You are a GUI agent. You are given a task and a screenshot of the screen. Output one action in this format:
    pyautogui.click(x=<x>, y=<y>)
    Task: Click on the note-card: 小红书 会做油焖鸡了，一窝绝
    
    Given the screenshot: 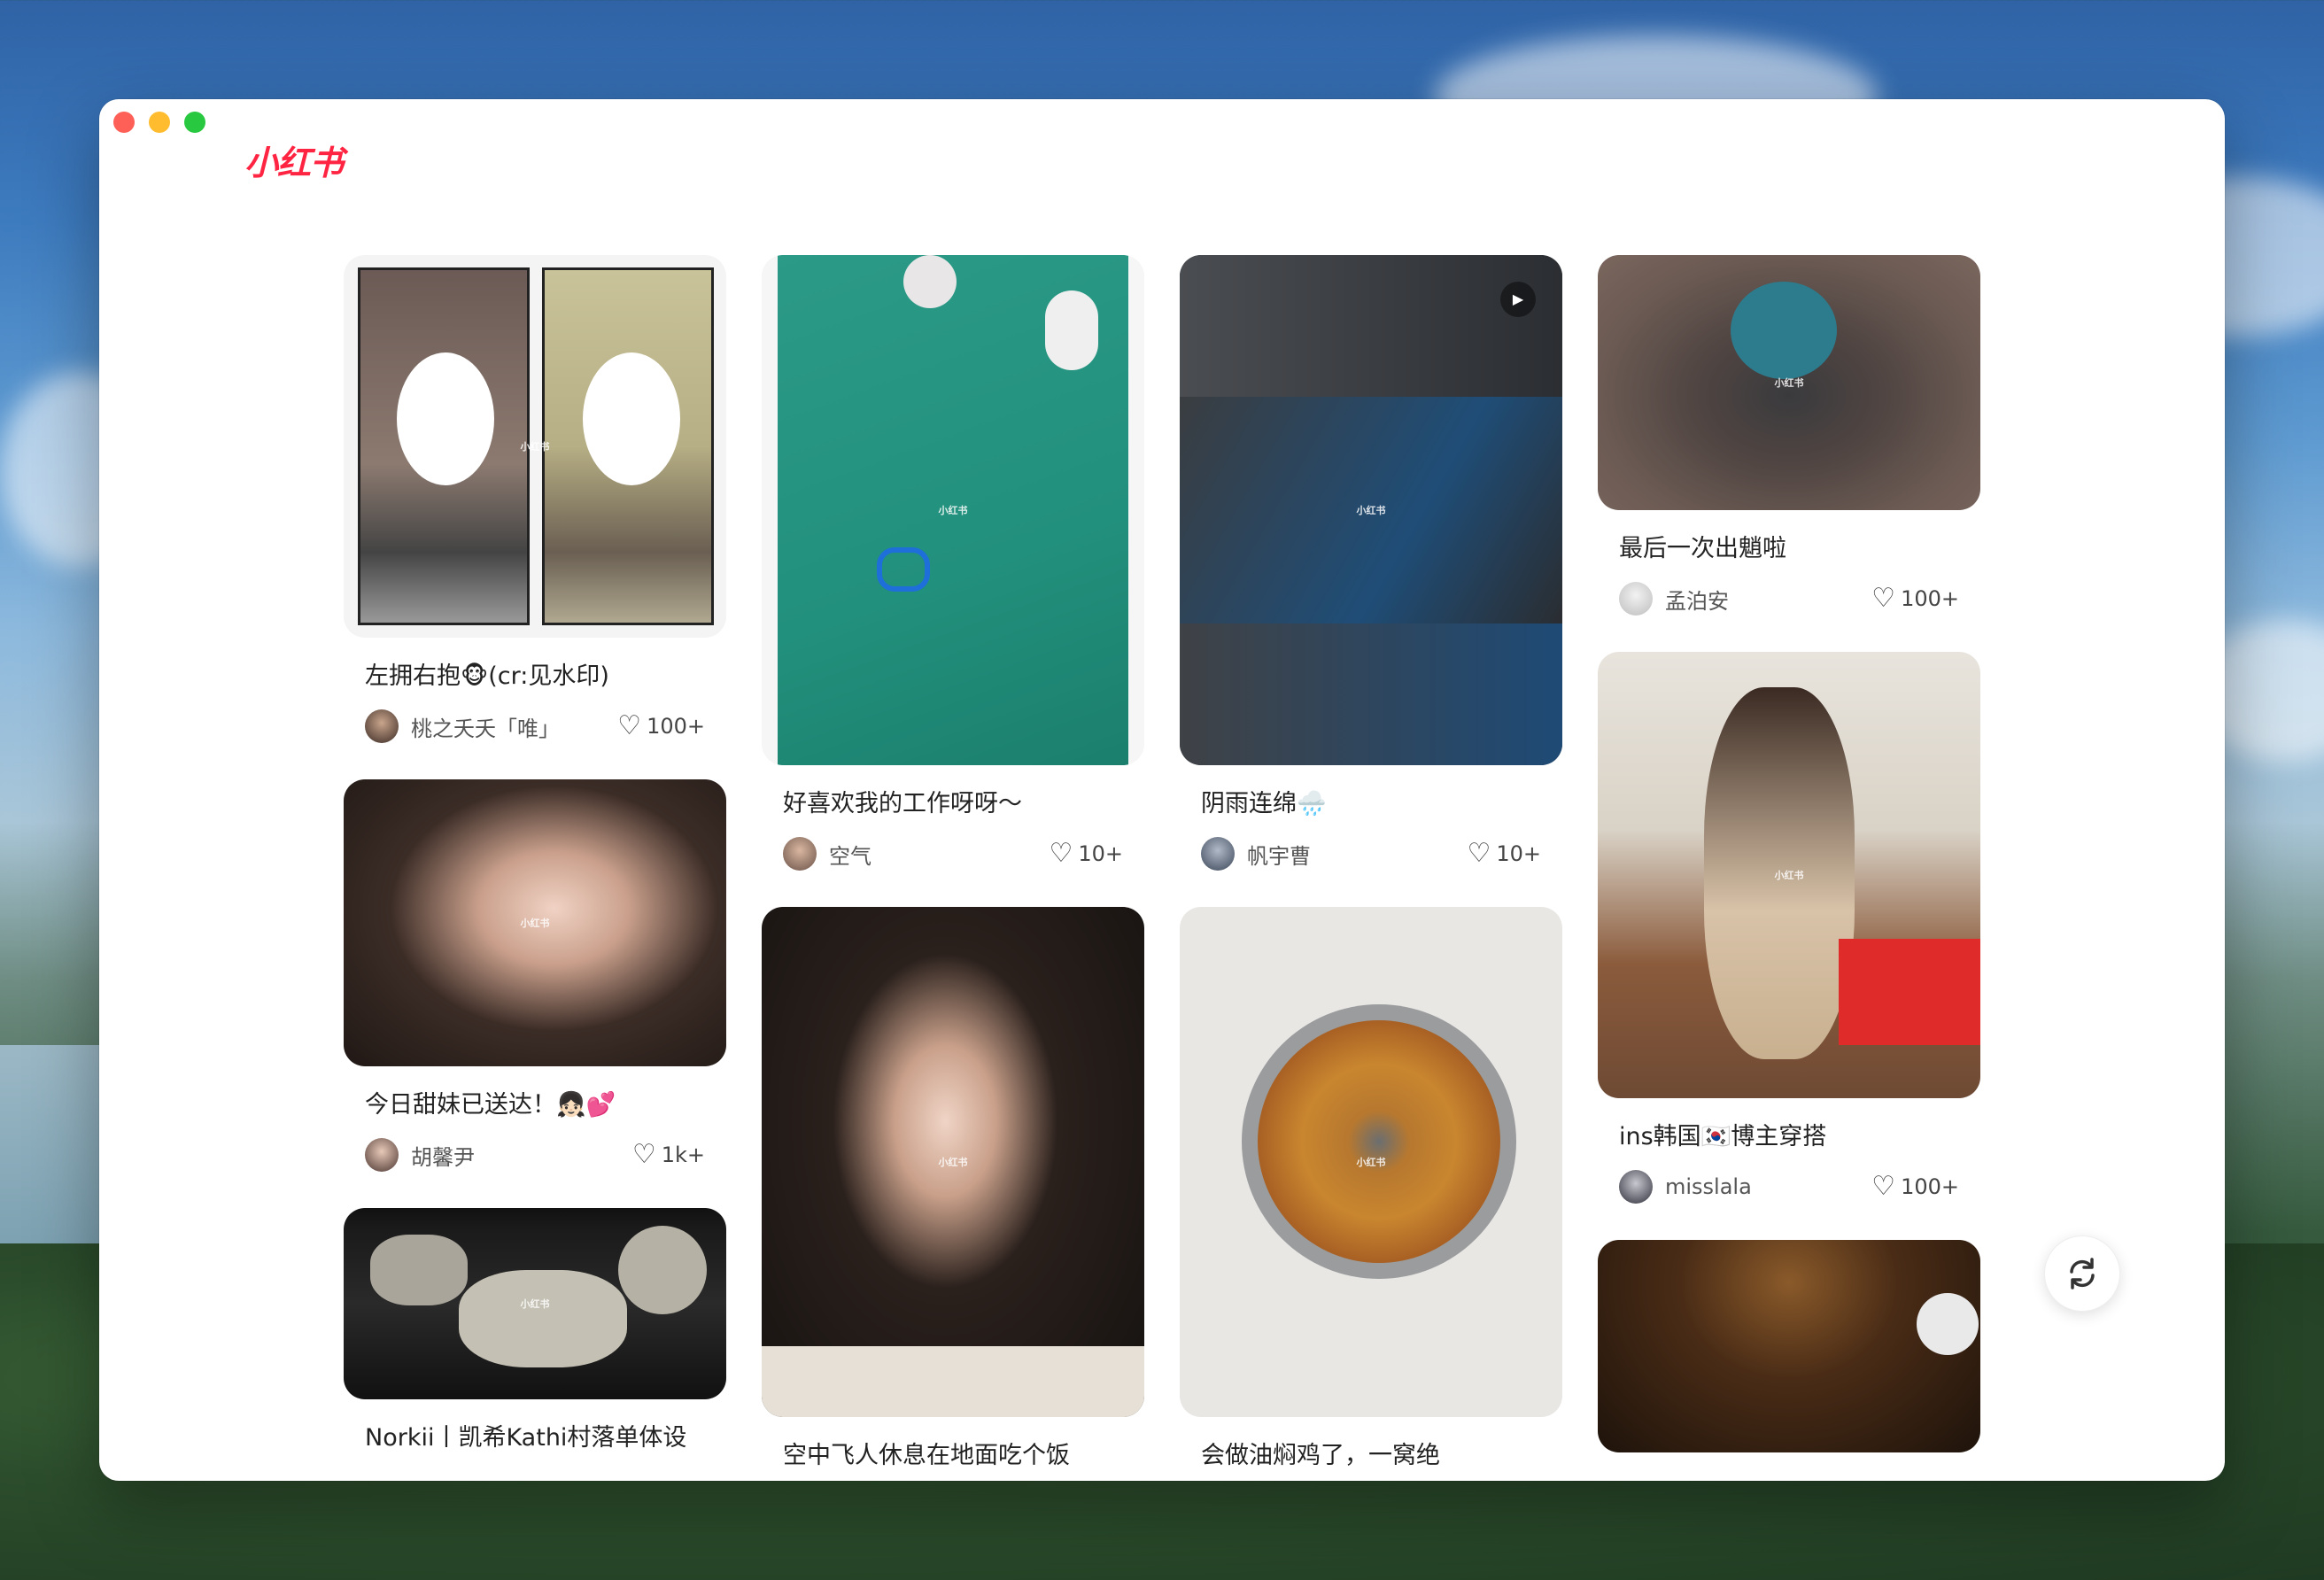 What is the action you would take?
    pyautogui.click(x=1371, y=1190)
    